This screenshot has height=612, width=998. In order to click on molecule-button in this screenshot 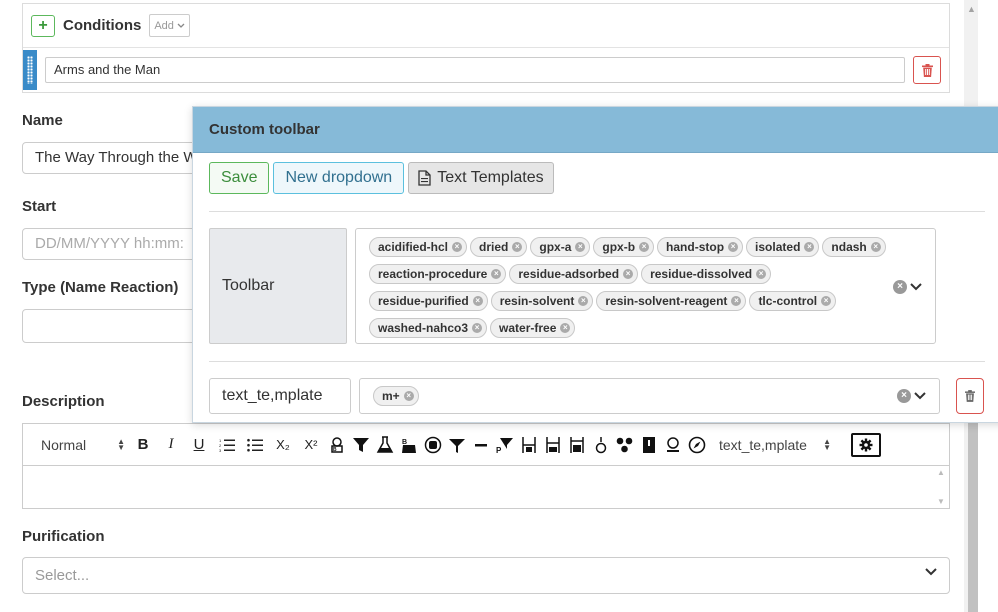, I will do `click(625, 445)`.